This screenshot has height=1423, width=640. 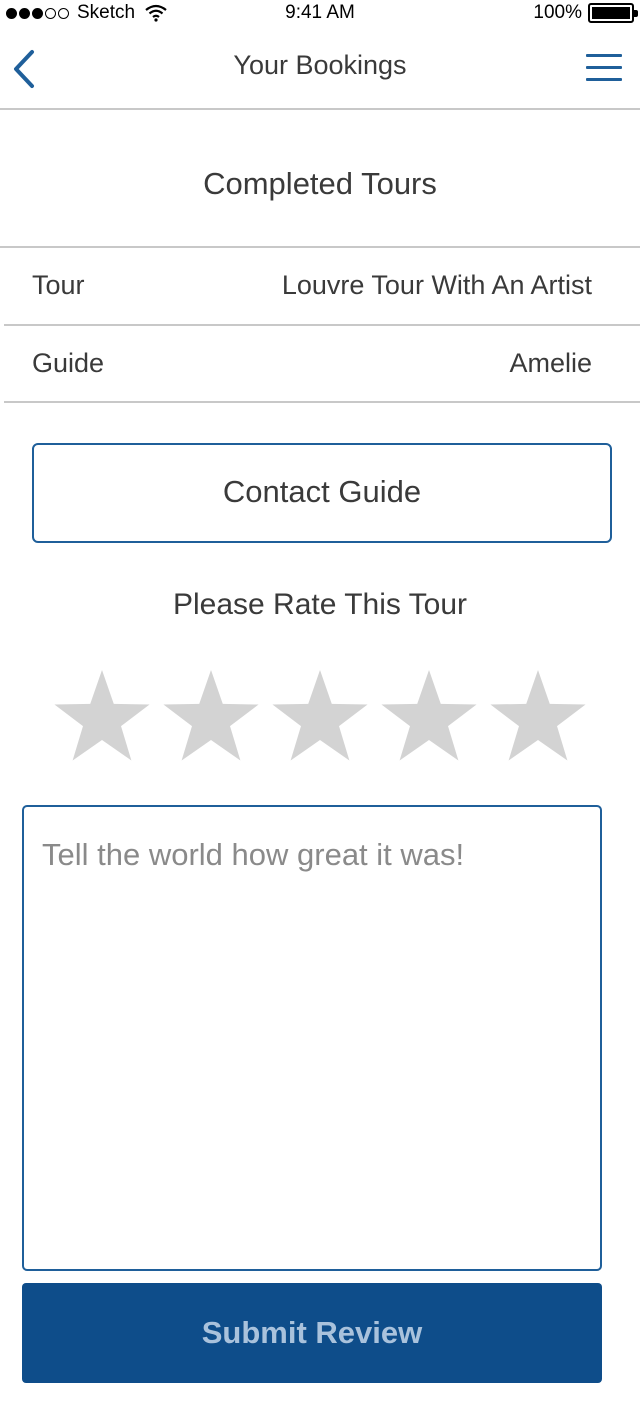 What do you see at coordinates (585, 13) in the screenshot?
I see `status-right: 100%` at bounding box center [585, 13].